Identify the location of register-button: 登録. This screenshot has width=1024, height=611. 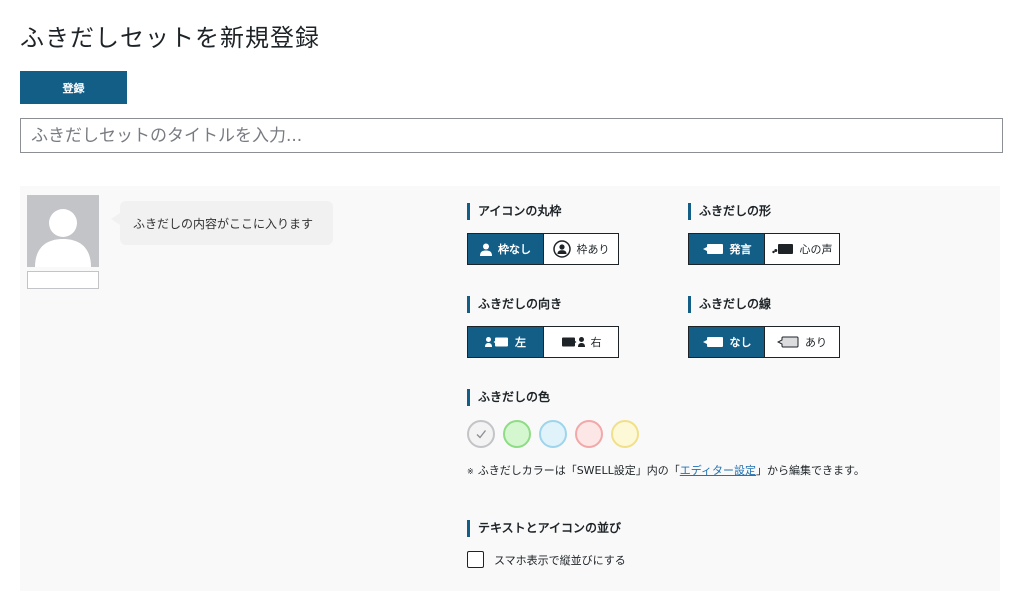
(73, 87).